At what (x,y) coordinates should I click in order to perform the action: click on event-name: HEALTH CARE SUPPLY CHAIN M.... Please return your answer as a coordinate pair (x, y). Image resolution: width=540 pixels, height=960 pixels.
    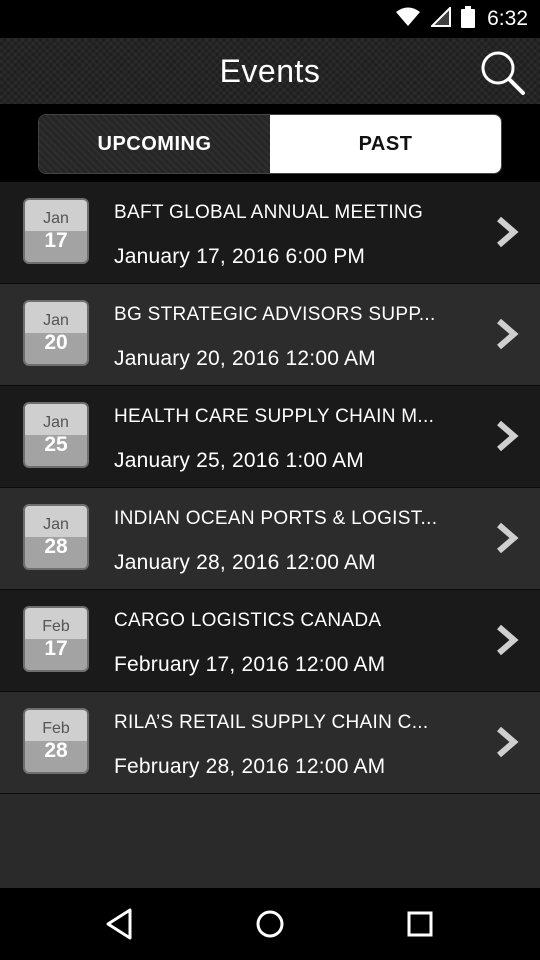
    Looking at the image, I should click on (274, 416).